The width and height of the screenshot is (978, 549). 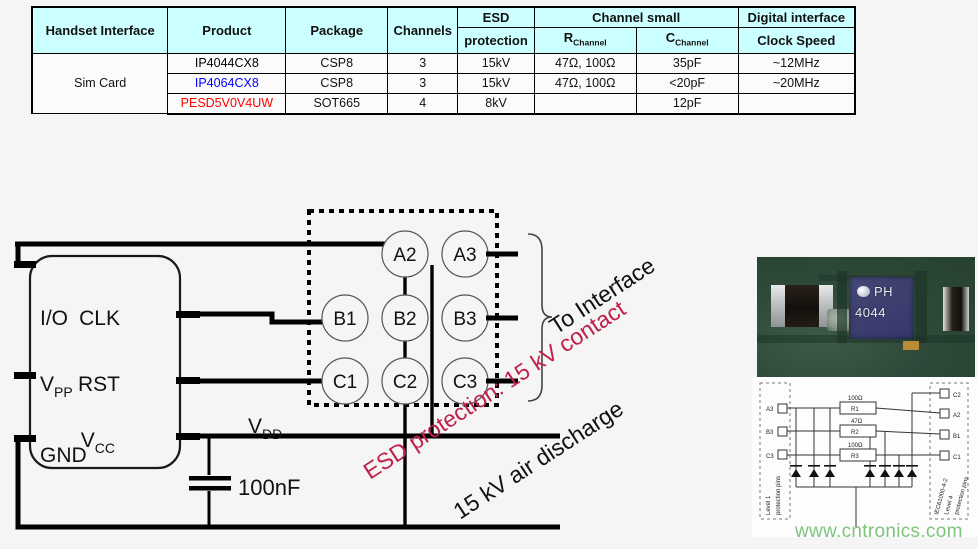 What do you see at coordinates (496, 17) in the screenshot?
I see `th-esd-protection-line1: ESD` at bounding box center [496, 17].